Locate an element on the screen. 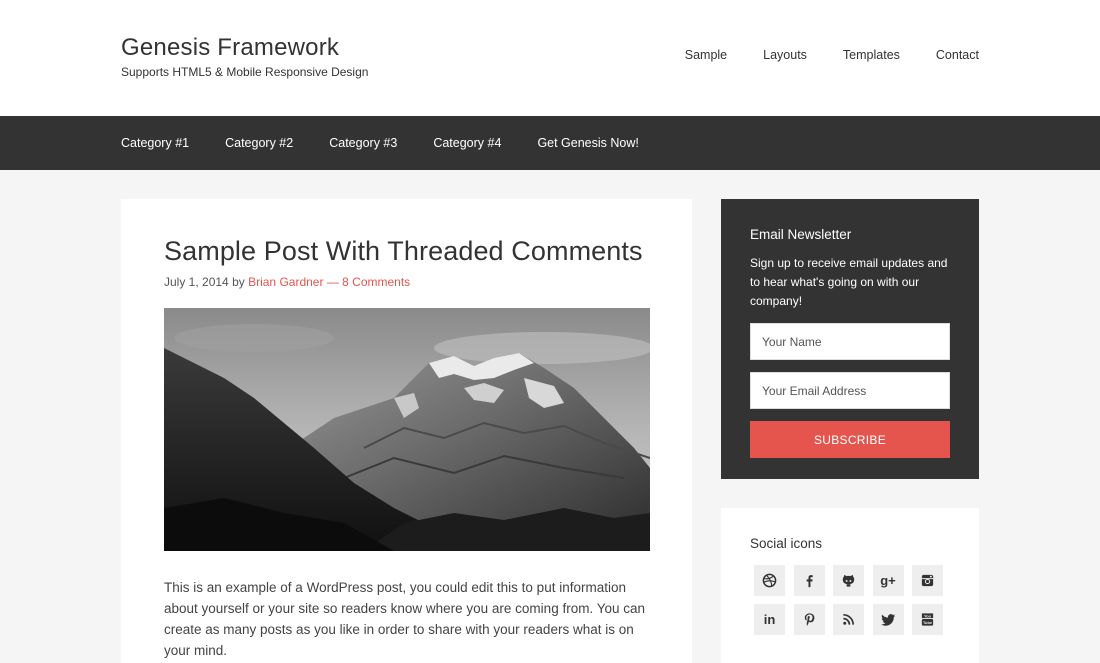 This screenshot has height=663, width=1100. youtube-icon: You Tube is located at coordinates (927, 619).